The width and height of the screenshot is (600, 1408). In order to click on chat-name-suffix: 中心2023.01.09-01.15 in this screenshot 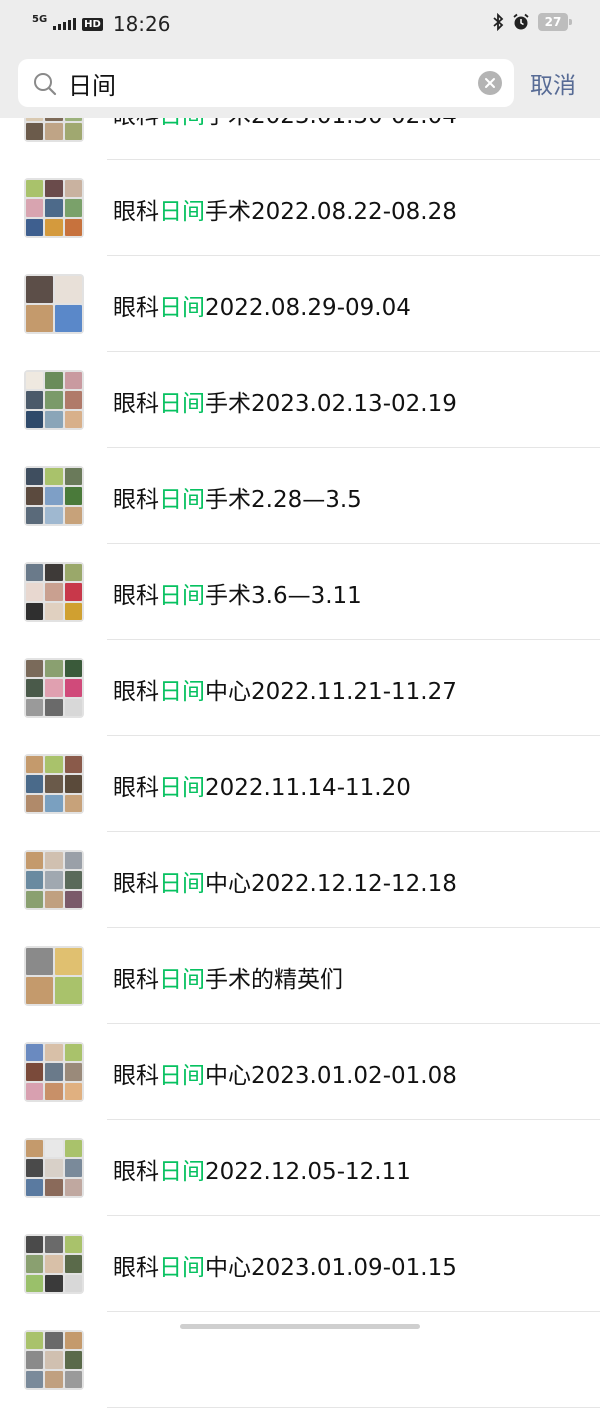, I will do `click(331, 1268)`.